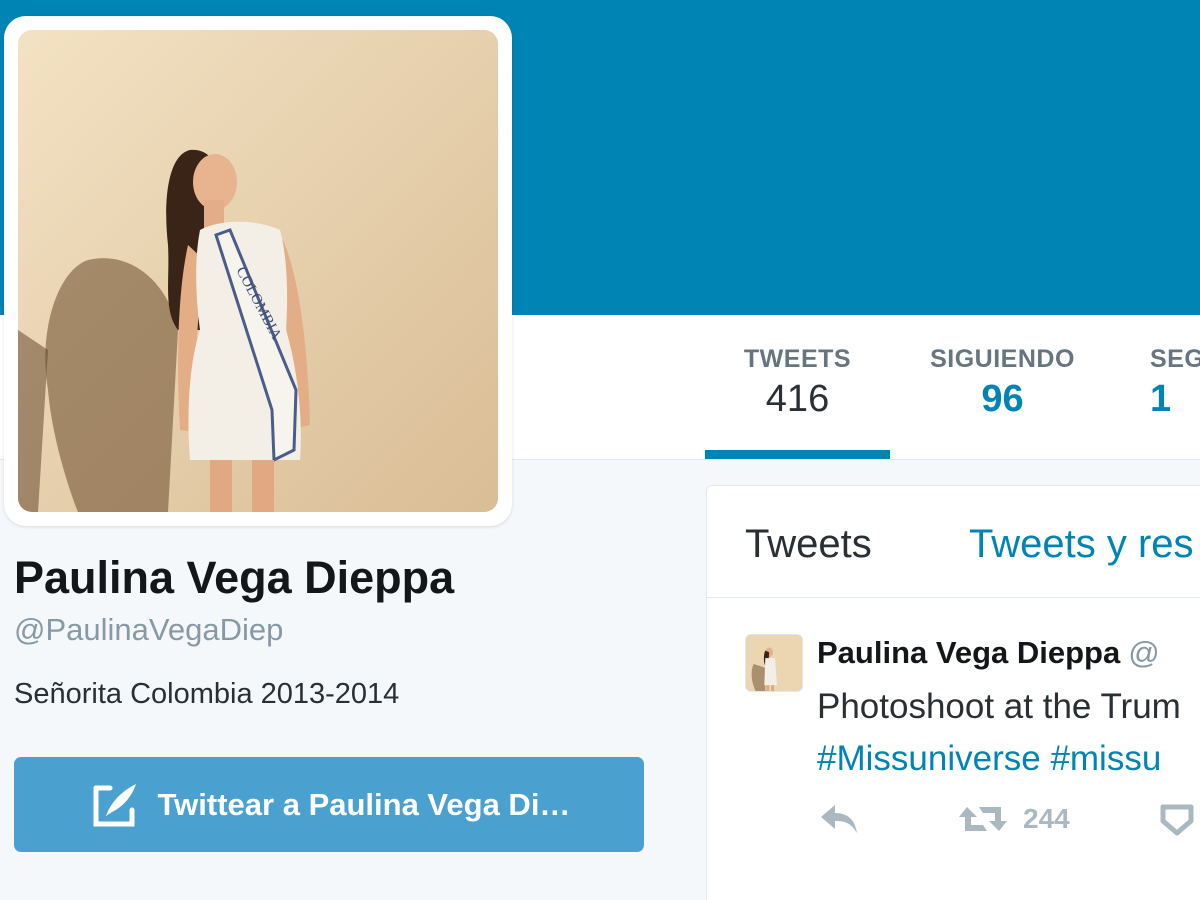 This screenshot has height=900, width=1200. I want to click on stat-following: SIGUIENDO 96, so click(1002, 383).